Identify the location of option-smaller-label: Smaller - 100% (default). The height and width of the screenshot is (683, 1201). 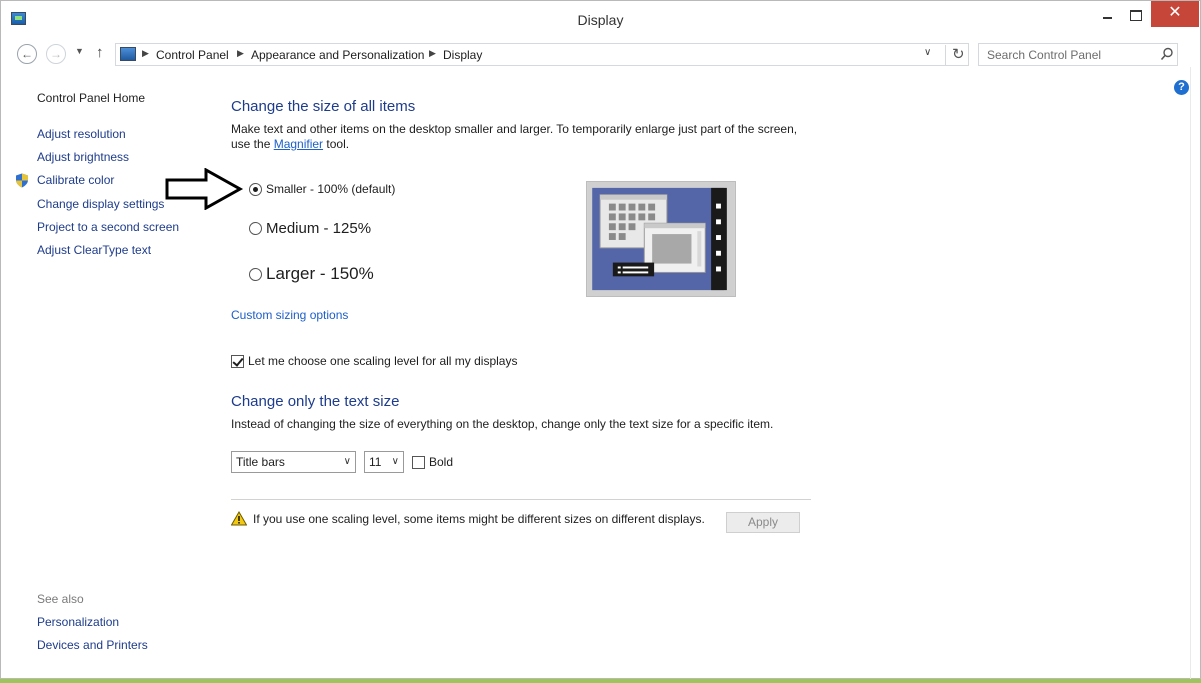
(331, 189).